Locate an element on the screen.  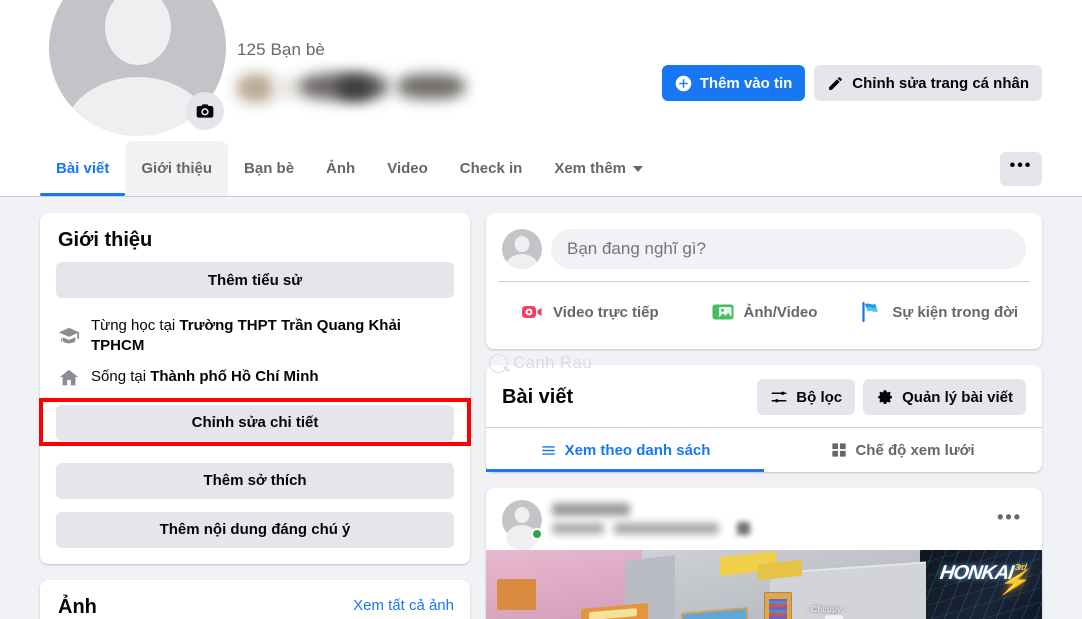
edit-profile-button: Chỉnh sửa trang cá nhân is located at coordinates (928, 83).